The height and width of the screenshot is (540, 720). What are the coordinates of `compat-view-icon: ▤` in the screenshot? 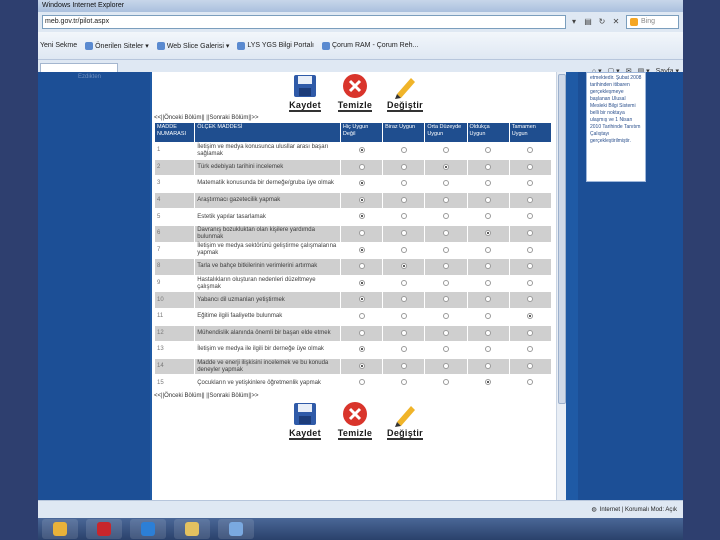 It's located at (588, 22).